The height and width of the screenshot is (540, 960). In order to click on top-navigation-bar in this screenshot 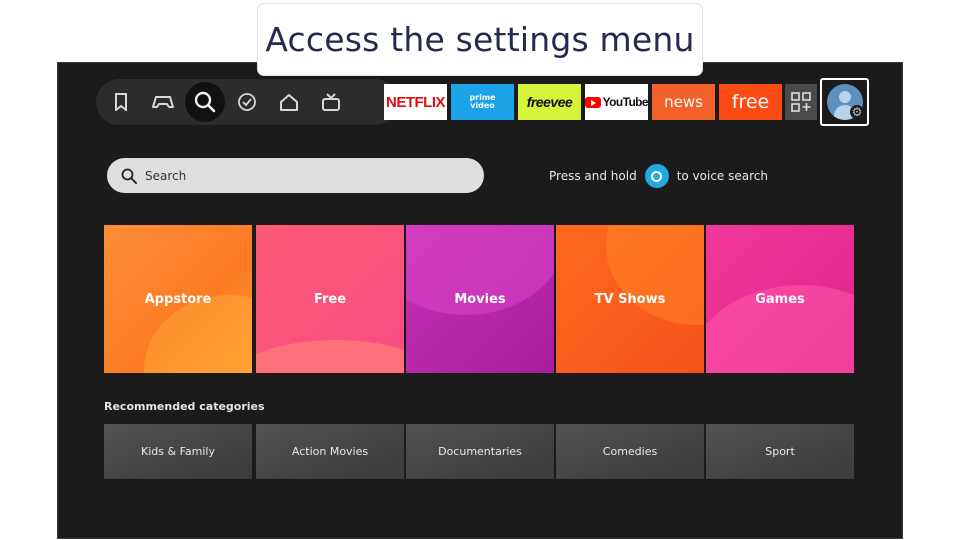, I will do `click(247, 102)`.